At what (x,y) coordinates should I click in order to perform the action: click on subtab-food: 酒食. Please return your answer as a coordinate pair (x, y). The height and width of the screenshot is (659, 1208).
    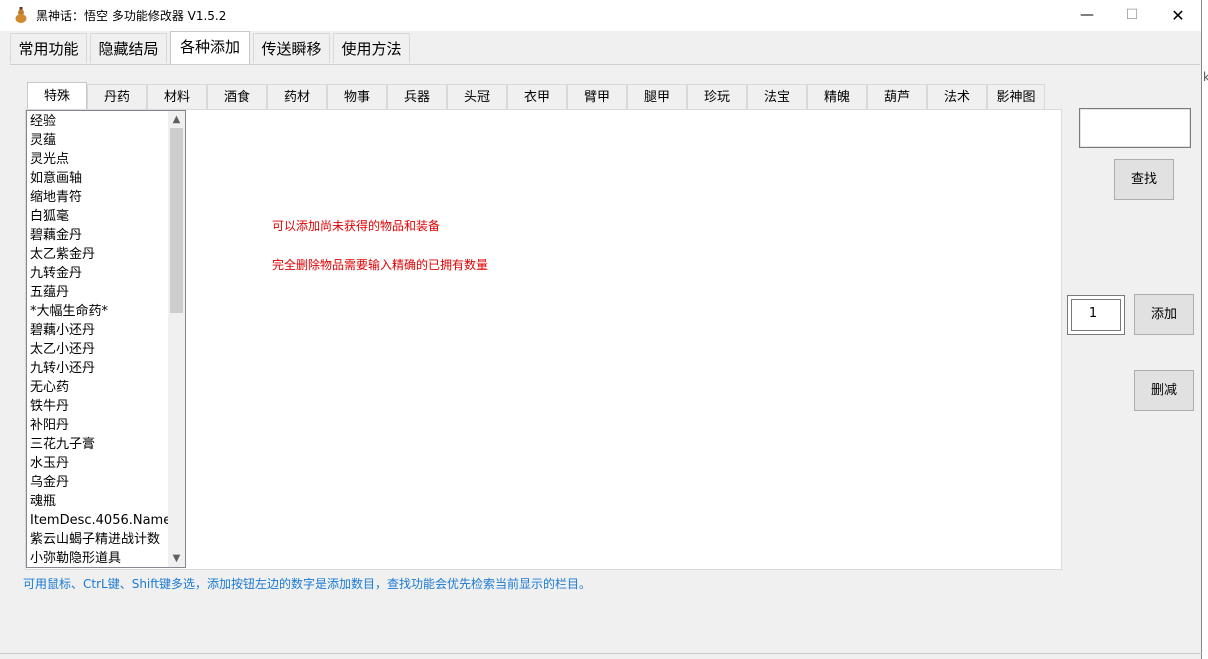
    Looking at the image, I should click on (237, 96).